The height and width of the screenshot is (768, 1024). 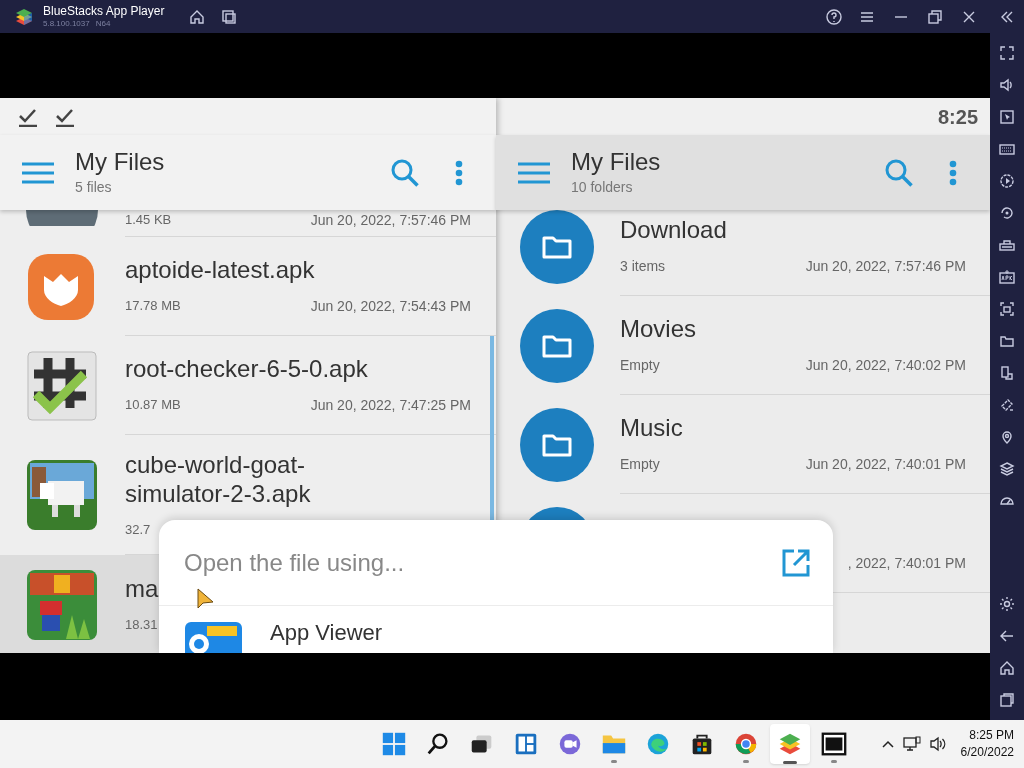 What do you see at coordinates (141, 624) in the screenshot?
I see `file-size: 18.31` at bounding box center [141, 624].